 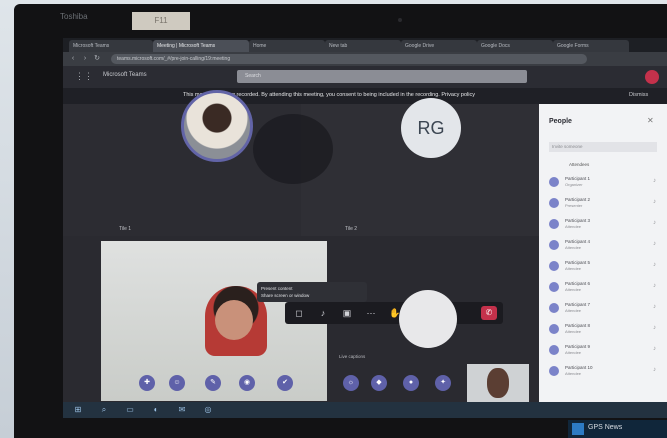 What do you see at coordinates (605, 288) in the screenshot?
I see `participant-row: Participant 6 Attendee ♪` at bounding box center [605, 288].